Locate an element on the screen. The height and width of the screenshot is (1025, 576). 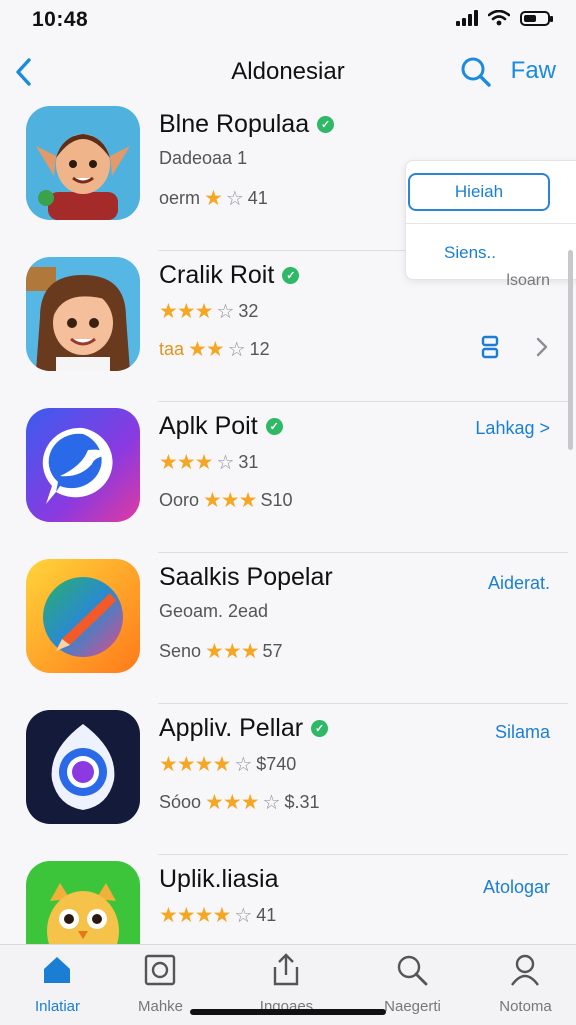
app-rating-secondary: Ooro ★★★ S10 is located at coordinates (226, 500).